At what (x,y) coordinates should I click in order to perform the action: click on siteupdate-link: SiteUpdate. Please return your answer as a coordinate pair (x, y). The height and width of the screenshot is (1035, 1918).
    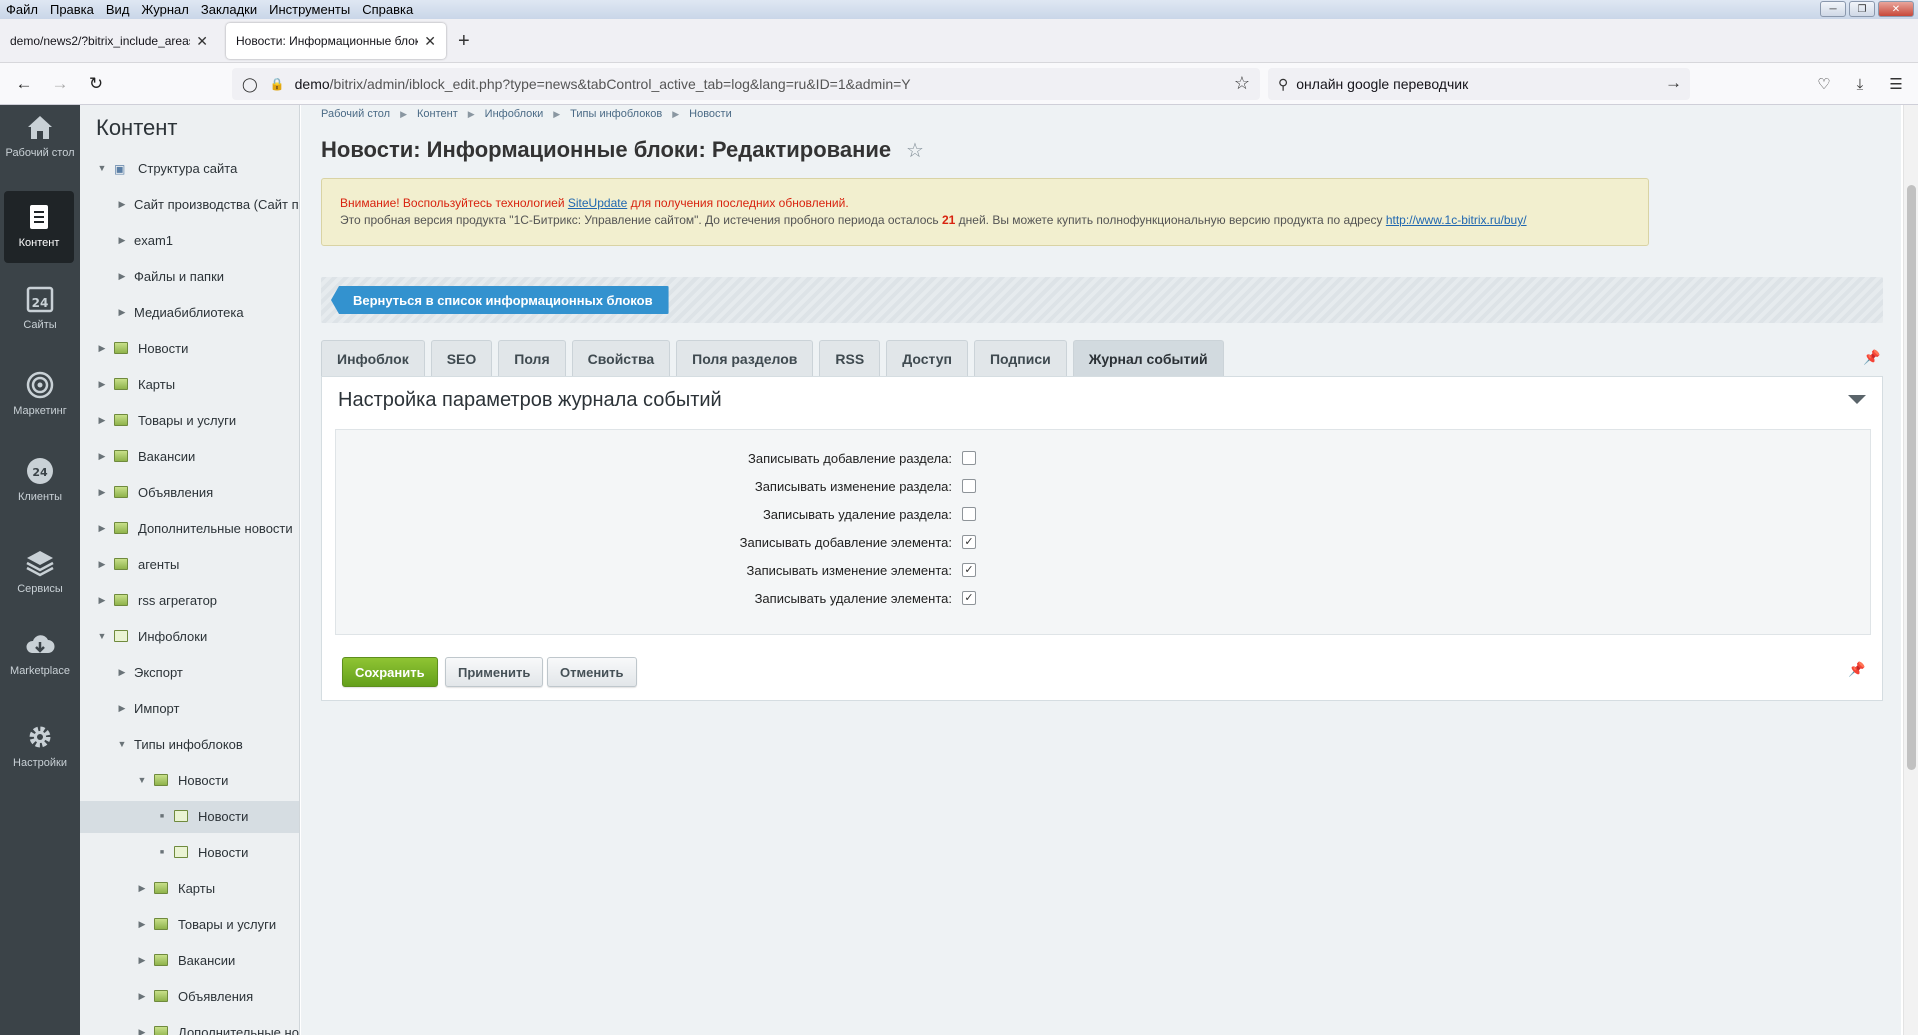
    Looking at the image, I should click on (597, 203).